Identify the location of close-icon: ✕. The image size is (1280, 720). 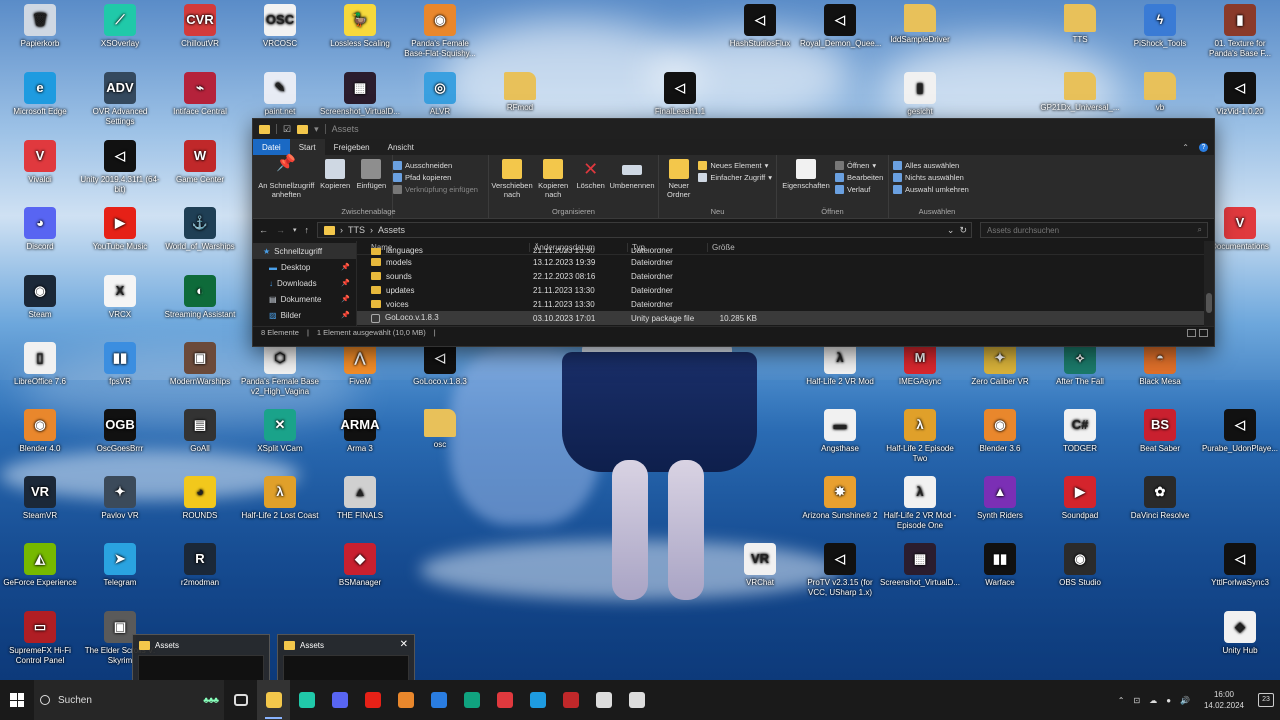
(404, 644).